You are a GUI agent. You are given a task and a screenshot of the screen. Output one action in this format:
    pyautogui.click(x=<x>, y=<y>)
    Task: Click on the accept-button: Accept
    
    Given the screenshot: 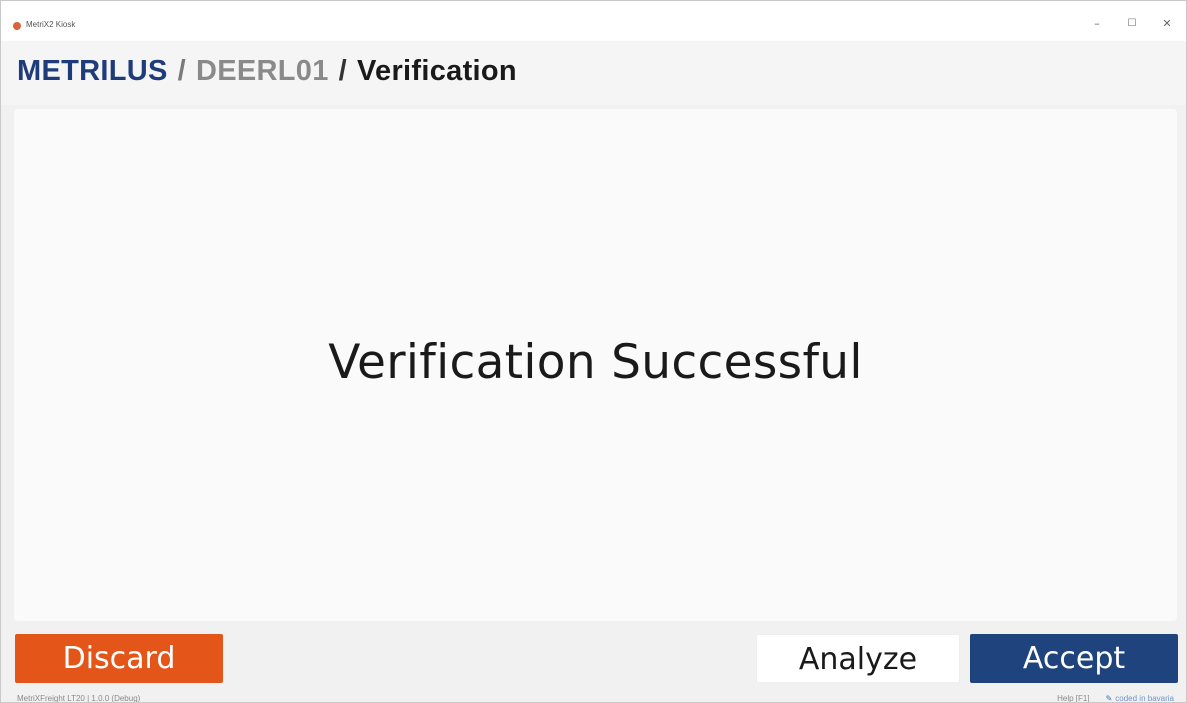 What is the action you would take?
    pyautogui.click(x=1074, y=658)
    